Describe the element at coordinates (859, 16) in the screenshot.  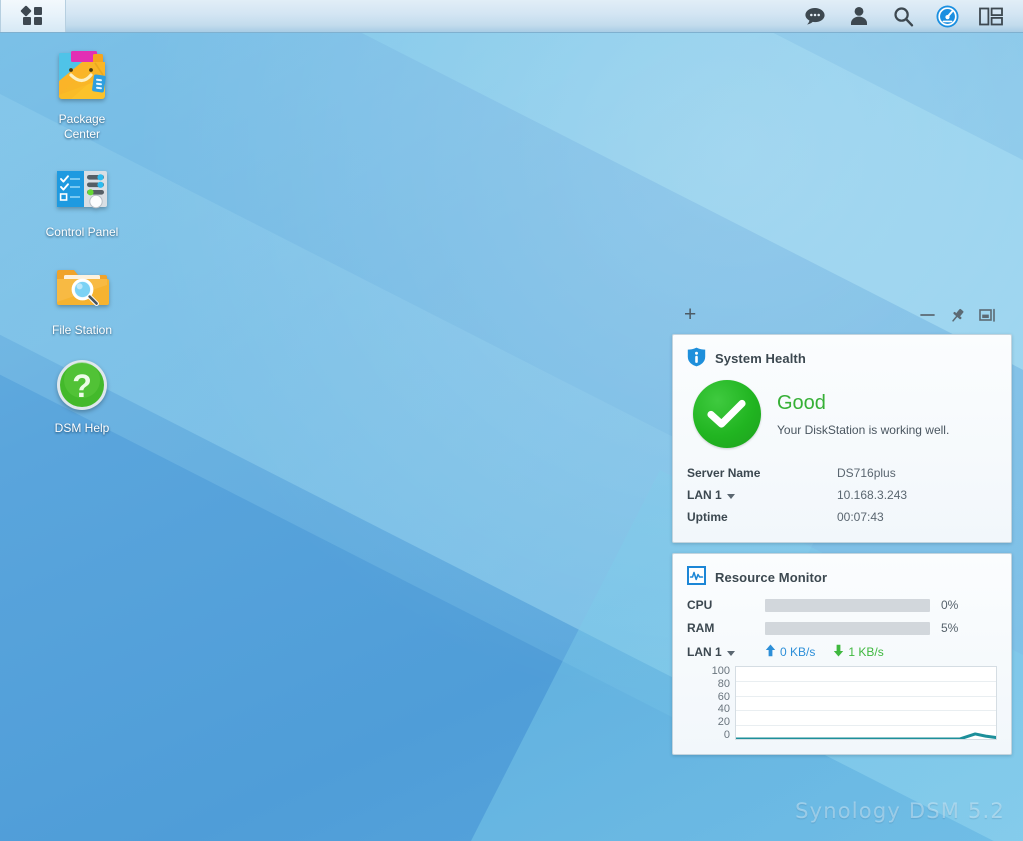
I see `user-options-icon` at that location.